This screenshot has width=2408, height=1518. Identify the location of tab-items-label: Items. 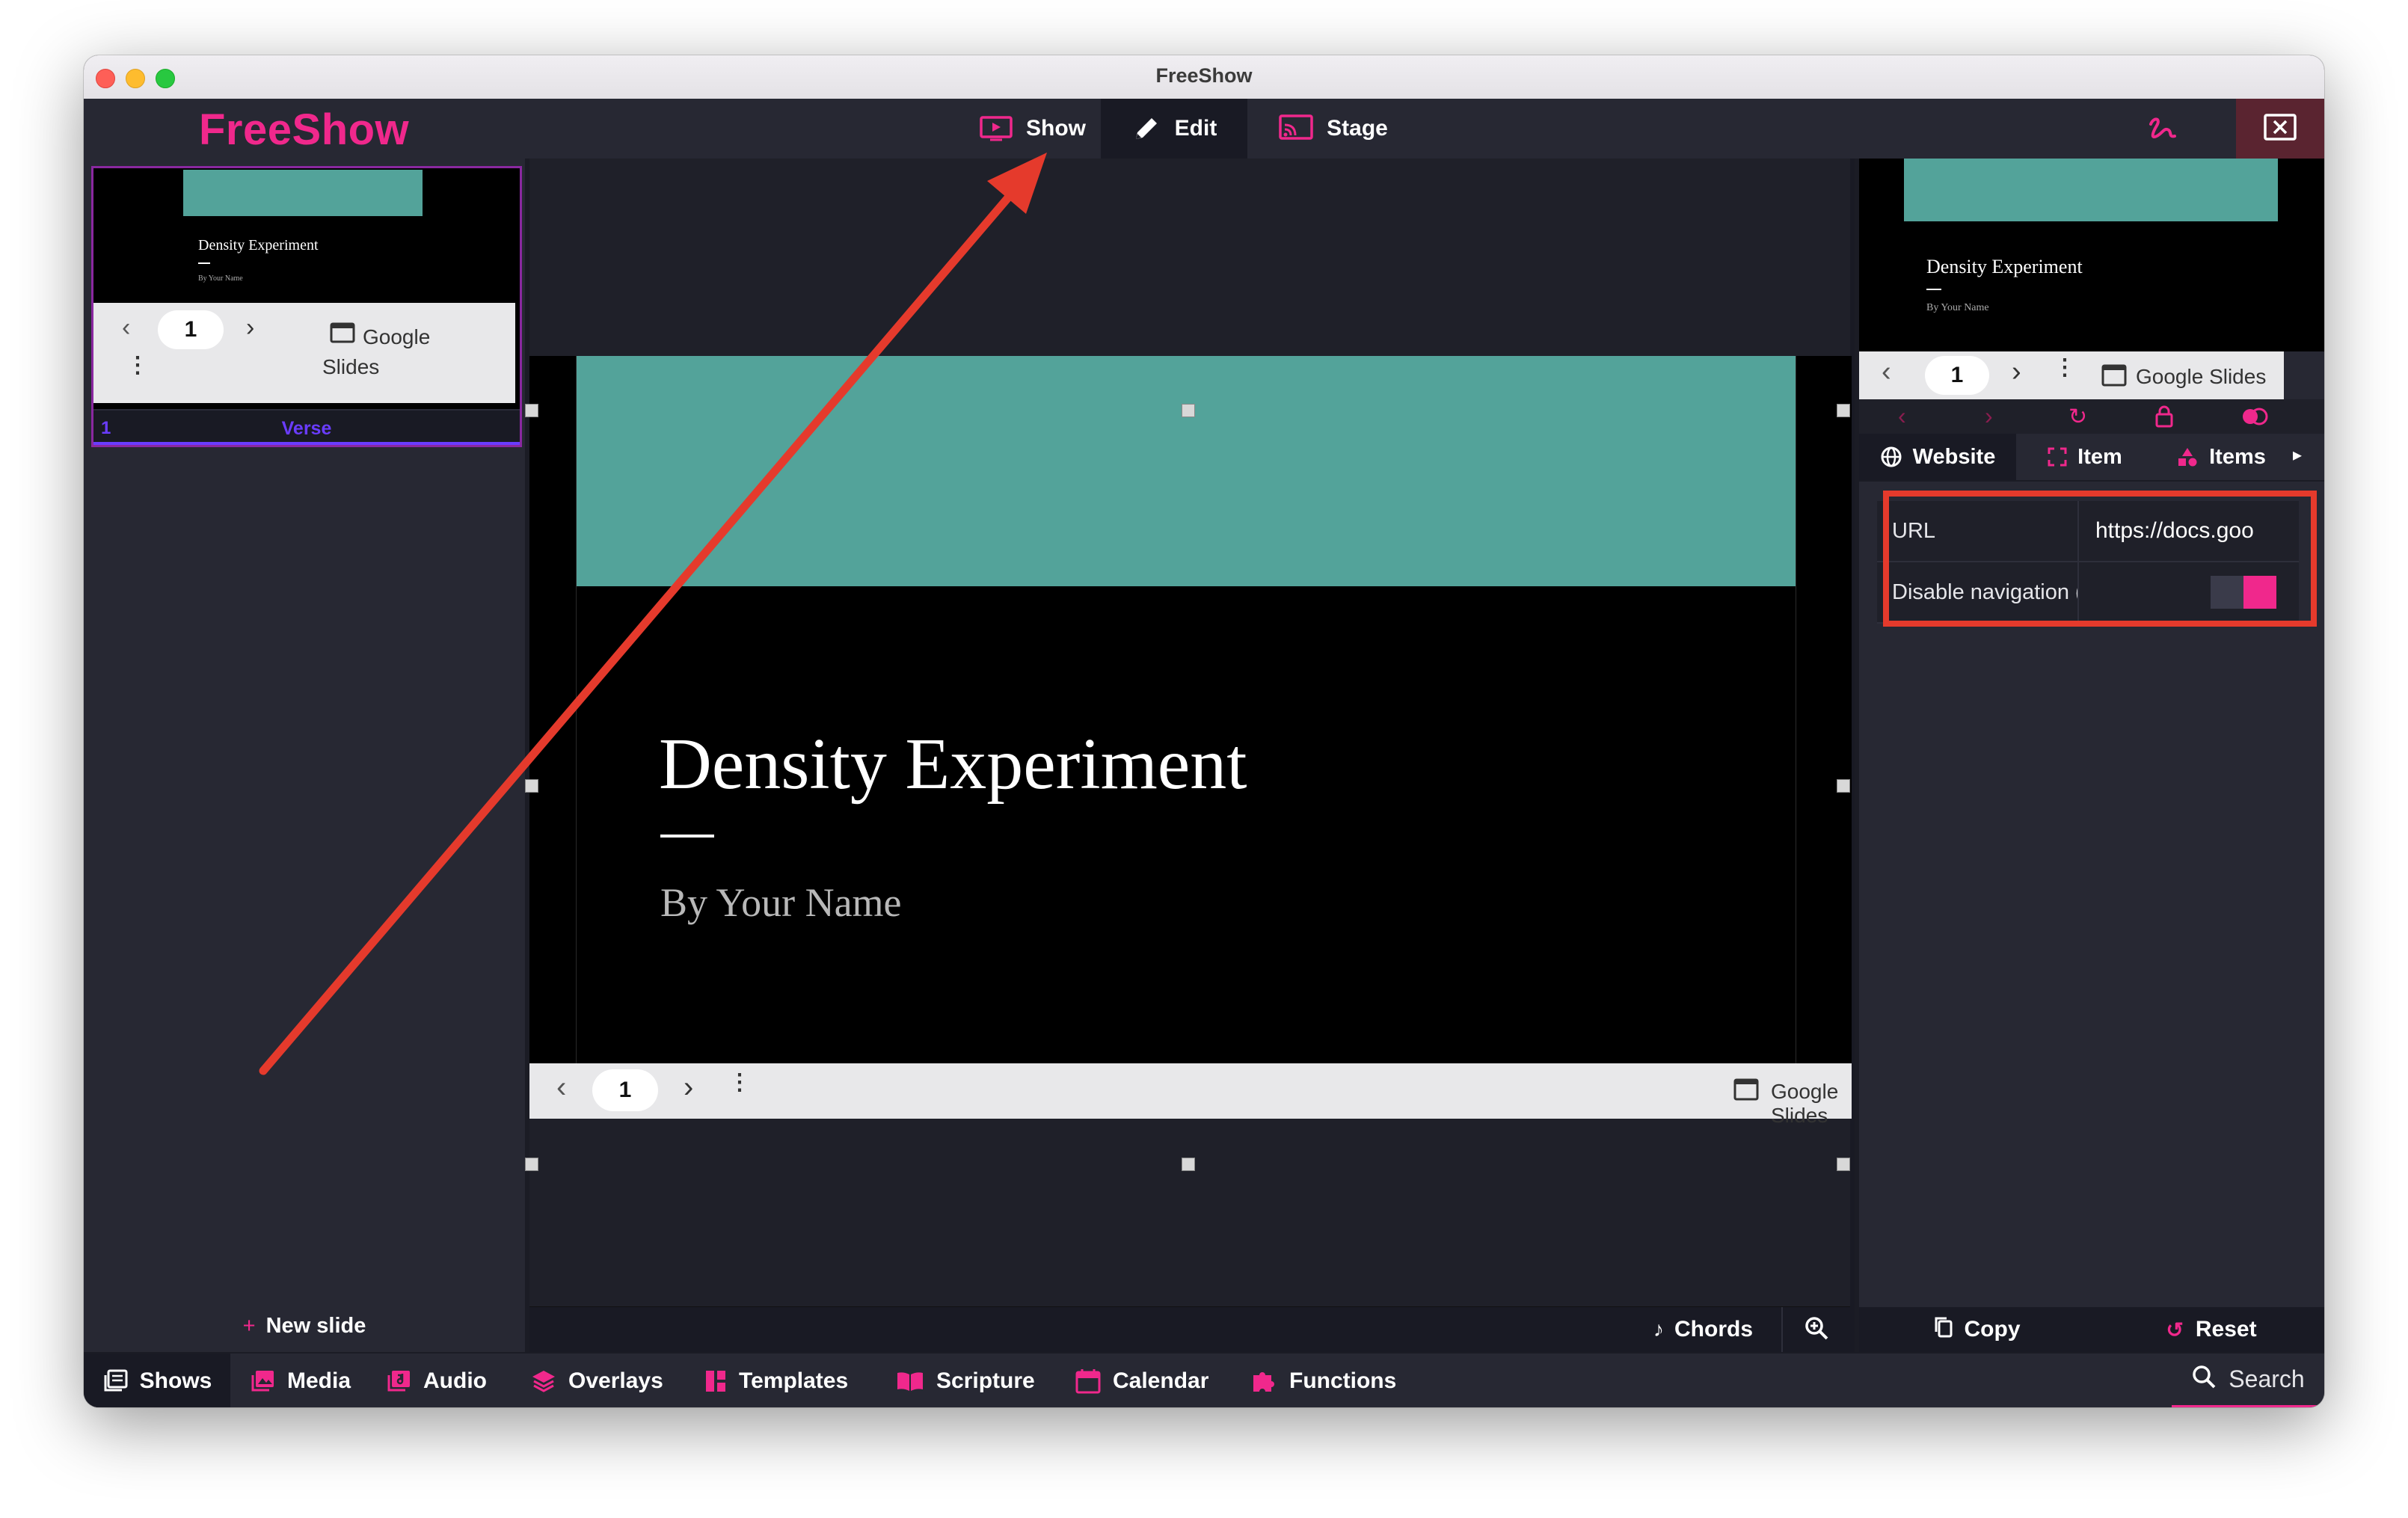
(2237, 456).